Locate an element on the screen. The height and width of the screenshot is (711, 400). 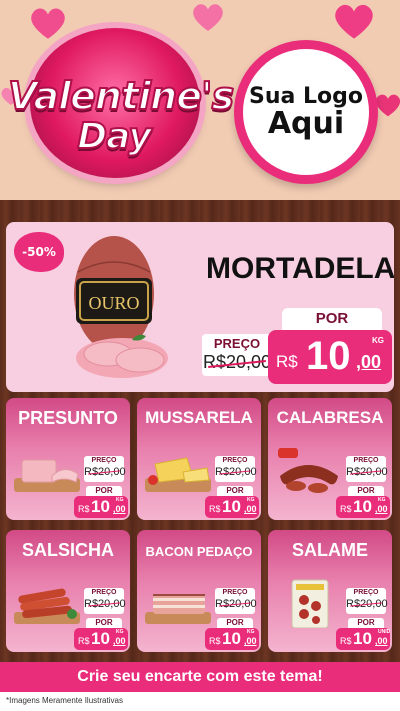
badge-title-line1: Valentine's is located at coordinates (121, 96).